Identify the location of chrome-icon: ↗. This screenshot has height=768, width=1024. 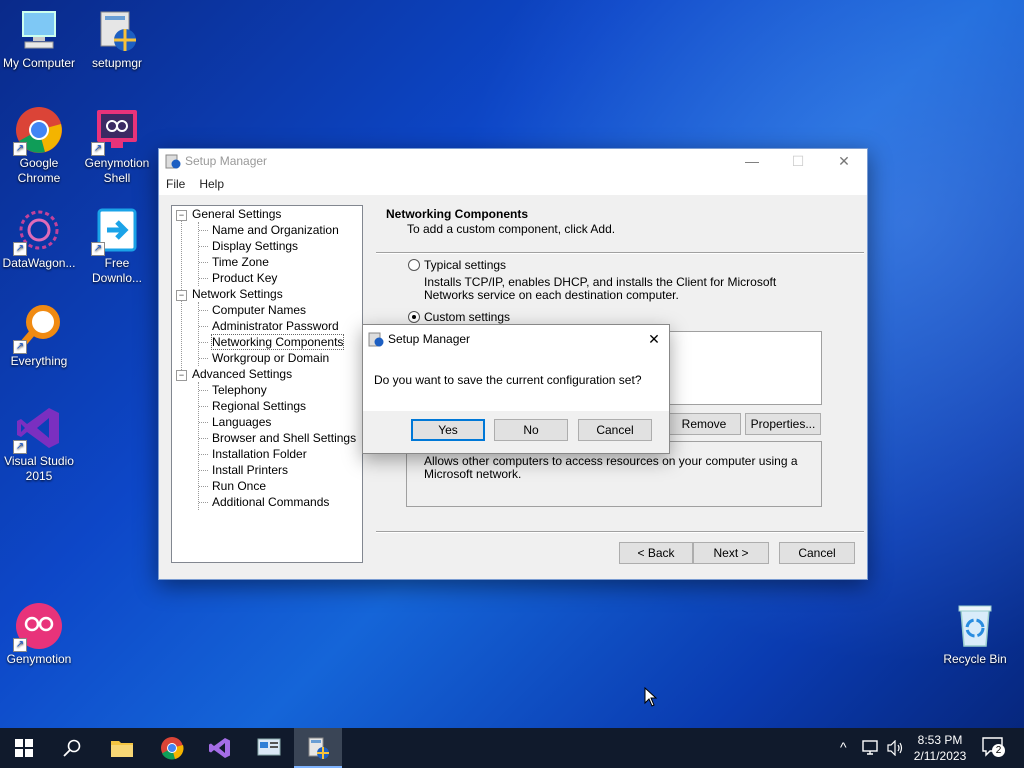
(38, 131).